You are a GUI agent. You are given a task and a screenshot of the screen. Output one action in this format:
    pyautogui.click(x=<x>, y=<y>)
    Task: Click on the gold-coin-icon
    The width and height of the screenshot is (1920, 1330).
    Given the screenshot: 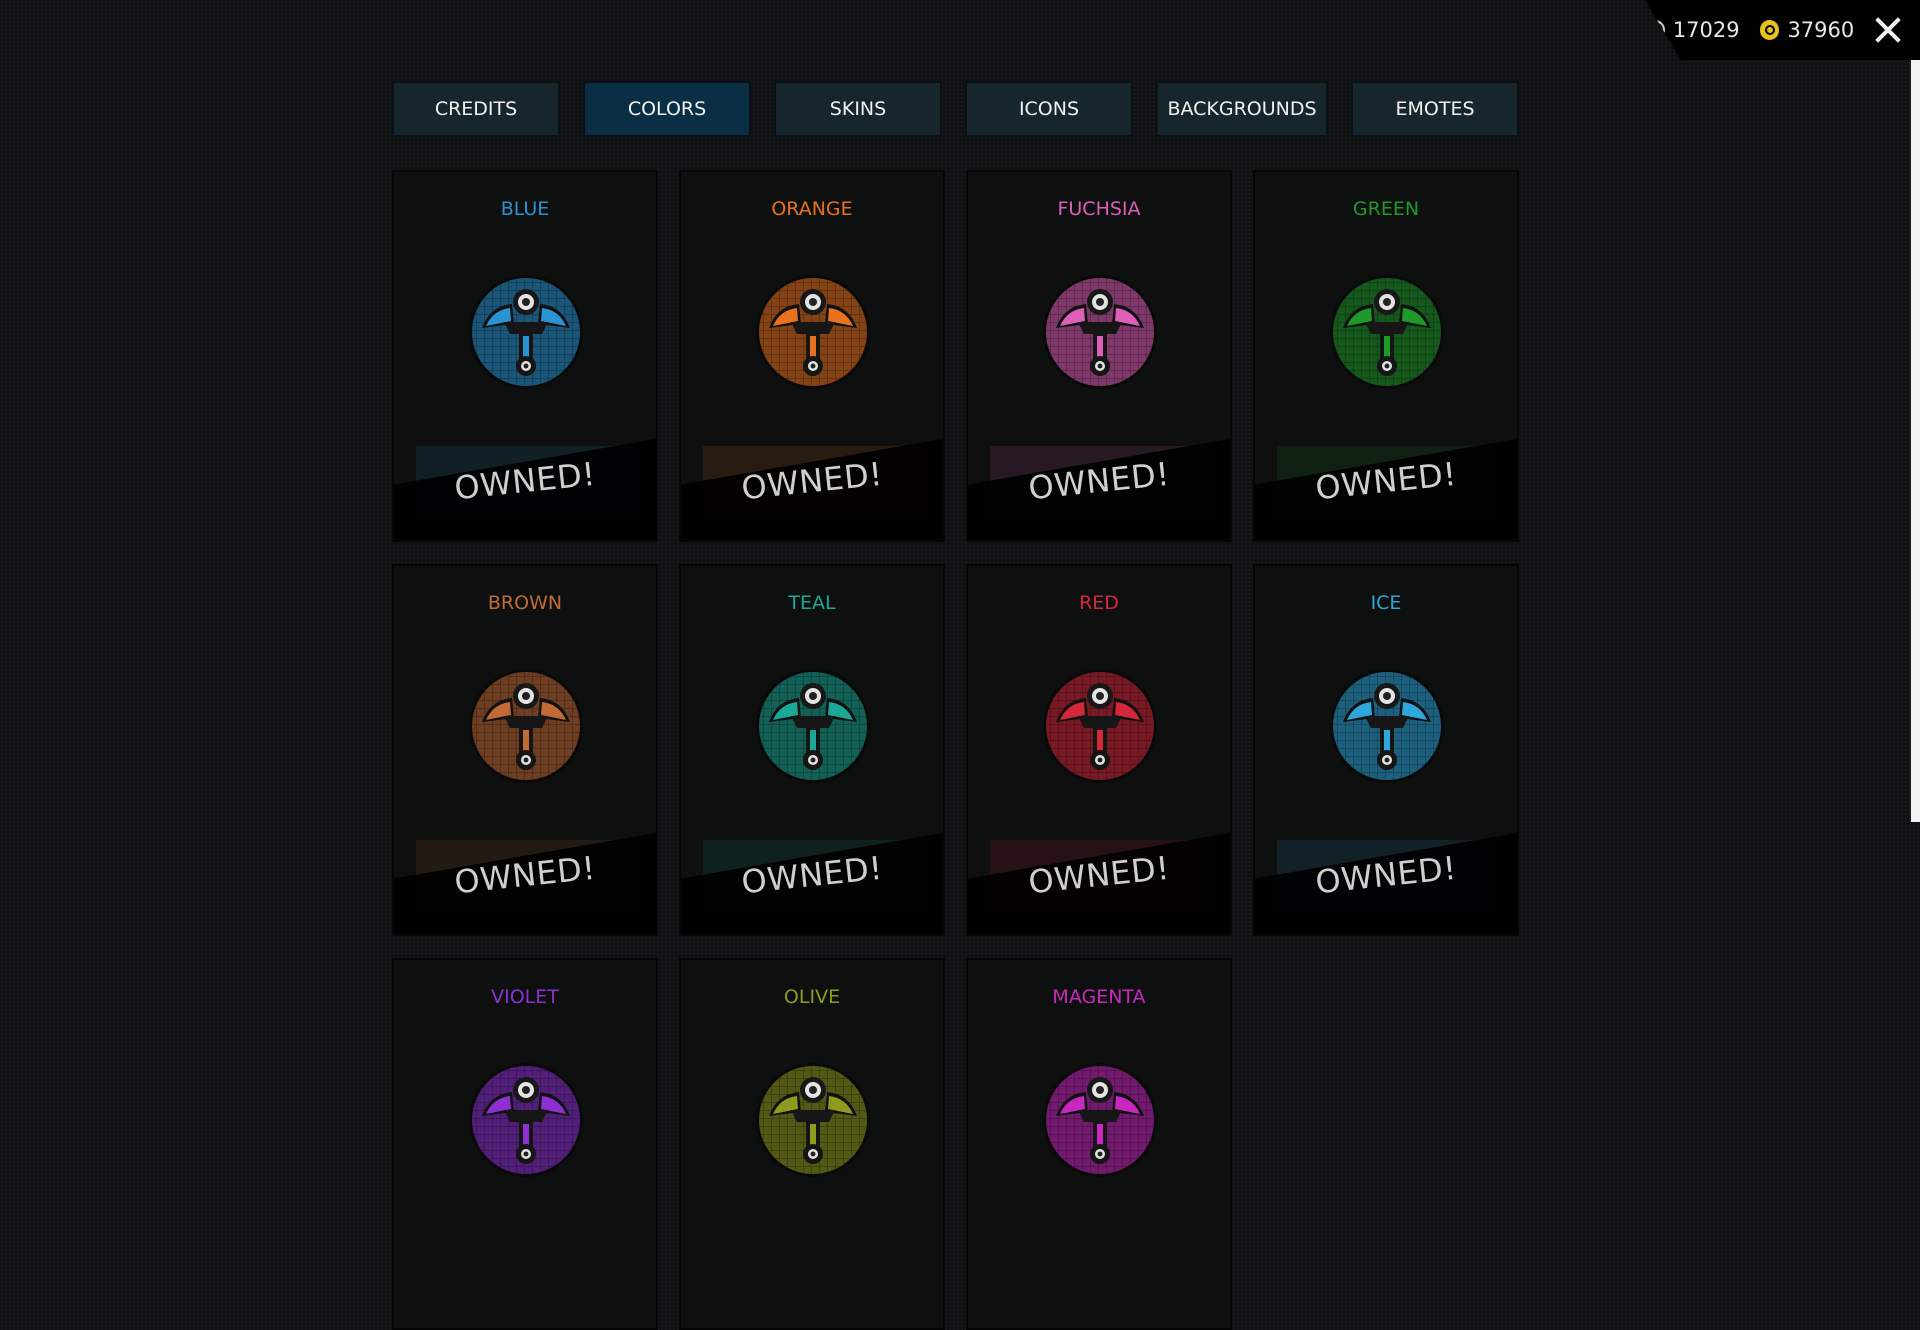 What is the action you would take?
    pyautogui.click(x=1769, y=30)
    